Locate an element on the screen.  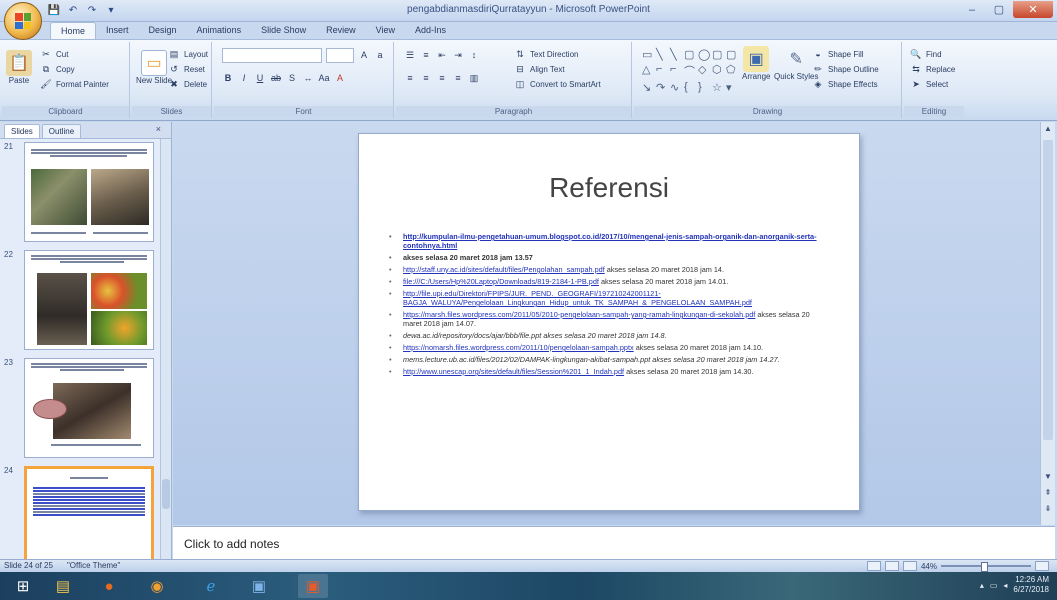
slide-thumbnail-row: 21 is located at coordinates (80, 194).